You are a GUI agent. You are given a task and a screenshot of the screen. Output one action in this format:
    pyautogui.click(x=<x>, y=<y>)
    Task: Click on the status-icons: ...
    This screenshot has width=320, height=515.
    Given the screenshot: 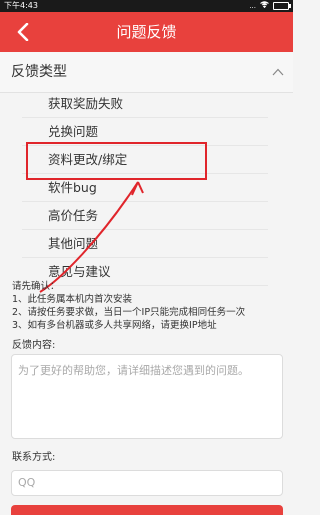 What is the action you would take?
    pyautogui.click(x=270, y=6)
    